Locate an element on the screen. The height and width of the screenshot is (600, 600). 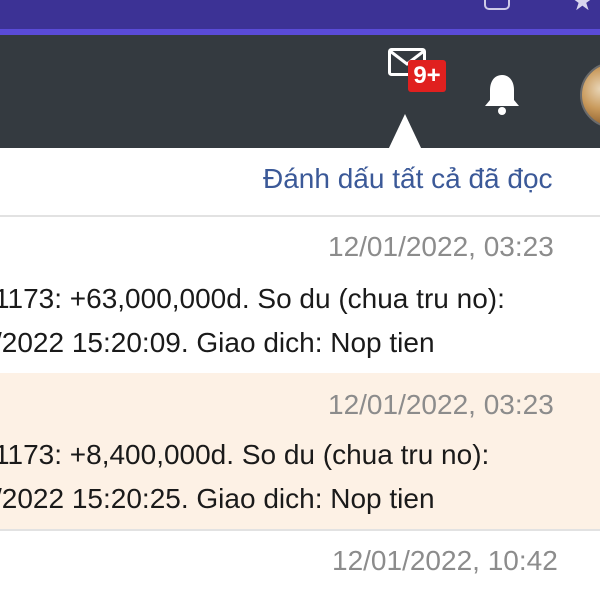
unread-count-badge: 9+ is located at coordinates (427, 76).